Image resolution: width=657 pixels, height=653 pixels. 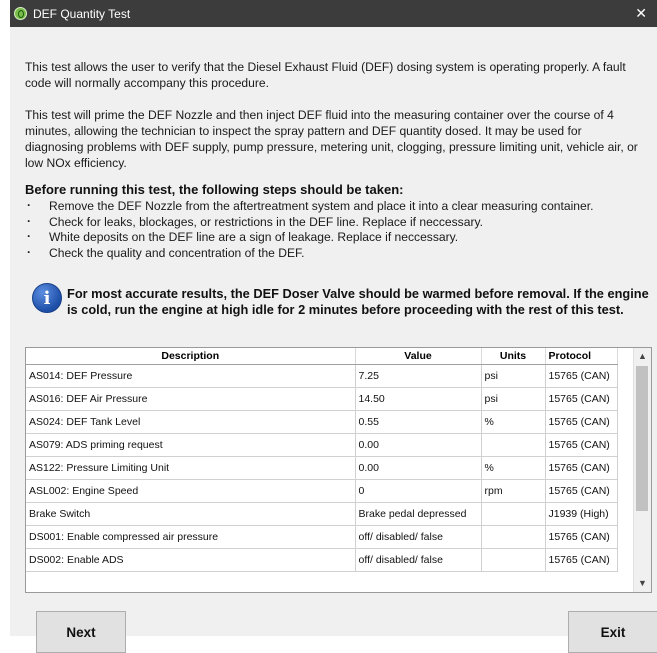 What do you see at coordinates (418, 491) in the screenshot?
I see `cell-value: 0` at bounding box center [418, 491].